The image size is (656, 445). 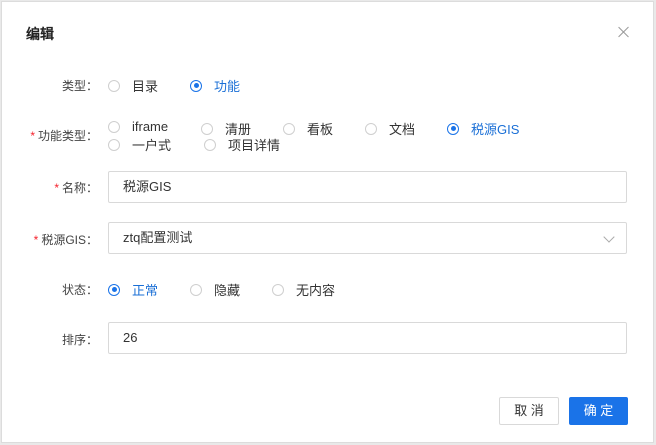 I want to click on function-type-option-document: 文档, so click(x=390, y=128).